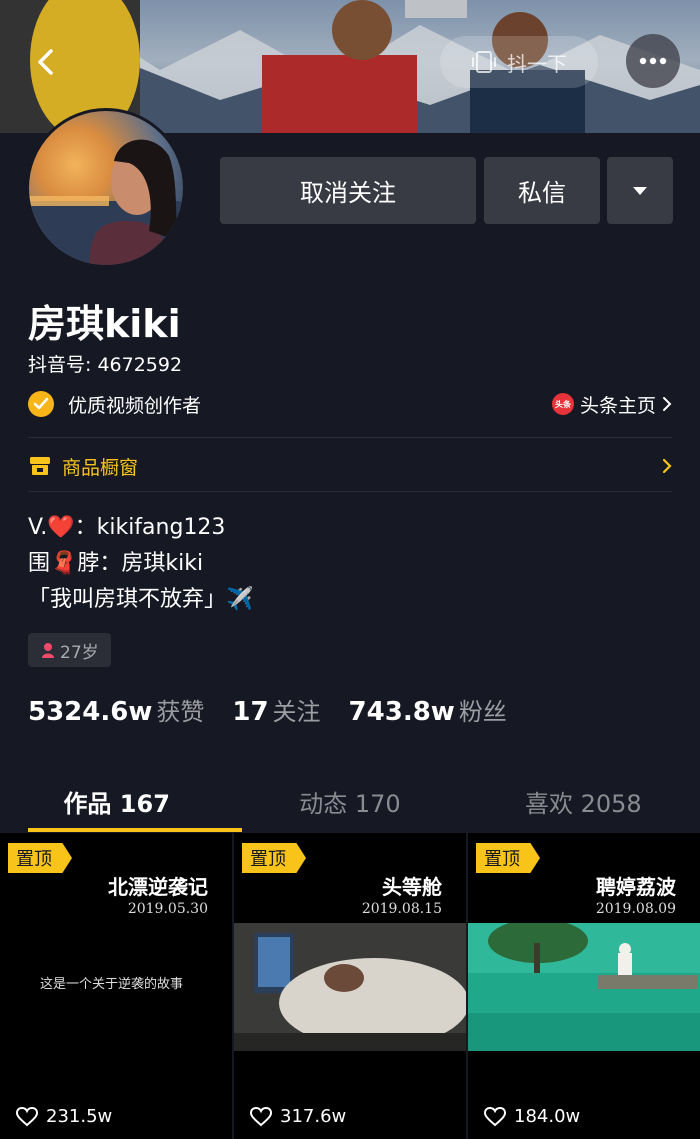  What do you see at coordinates (79, 652) in the screenshot?
I see `age-text: 27岁` at bounding box center [79, 652].